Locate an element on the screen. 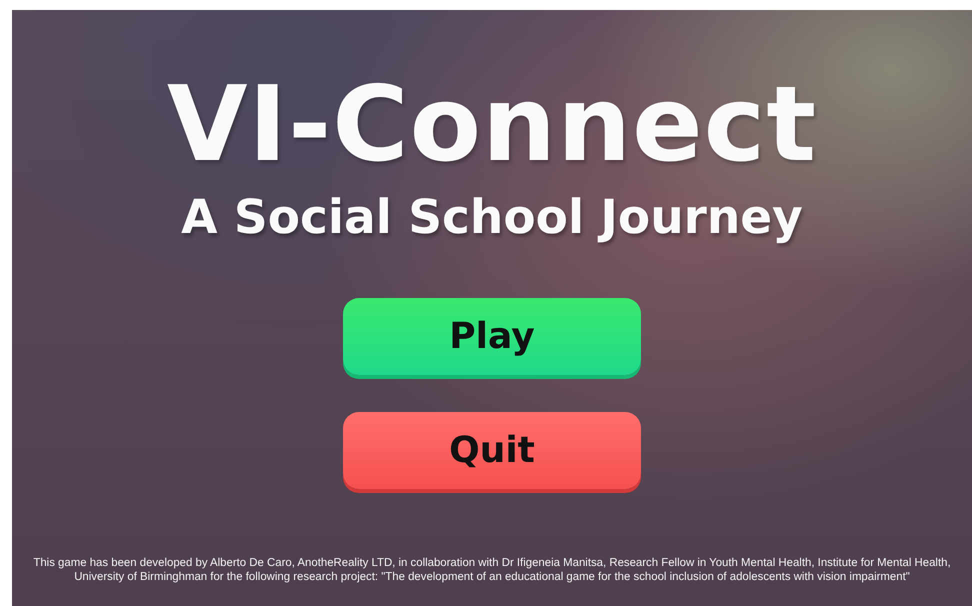 This screenshot has width=972, height=606. game-title: VI-Connect is located at coordinates (492, 124).